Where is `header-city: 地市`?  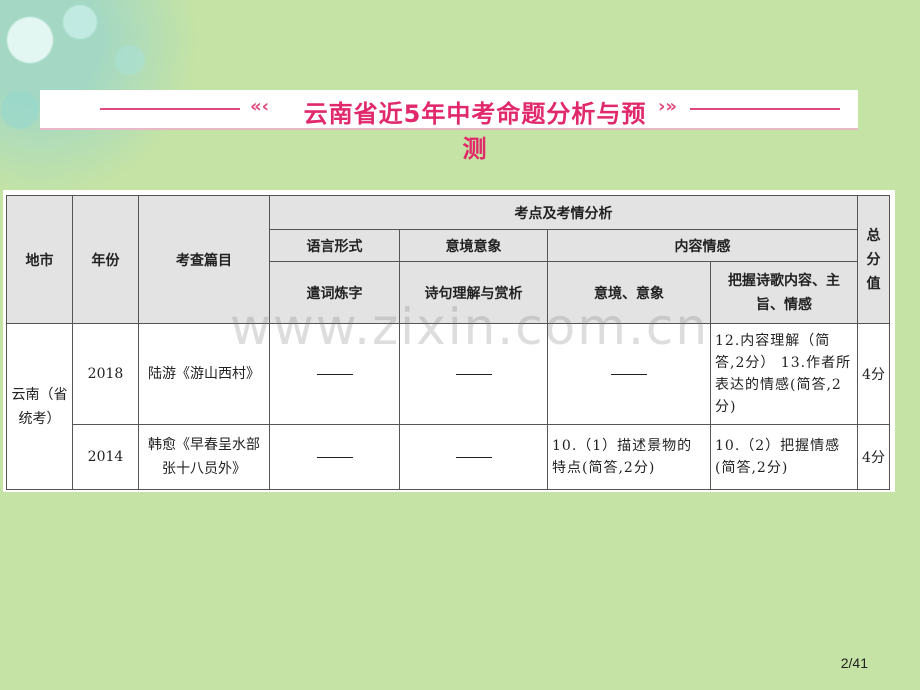 header-city: 地市 is located at coordinates (39, 259).